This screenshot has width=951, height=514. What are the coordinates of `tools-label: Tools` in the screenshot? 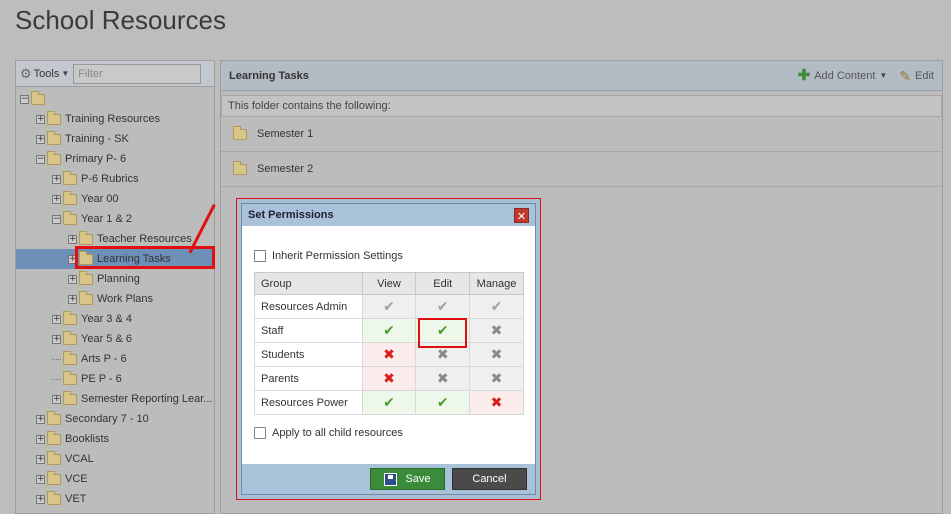 It's located at (46, 73).